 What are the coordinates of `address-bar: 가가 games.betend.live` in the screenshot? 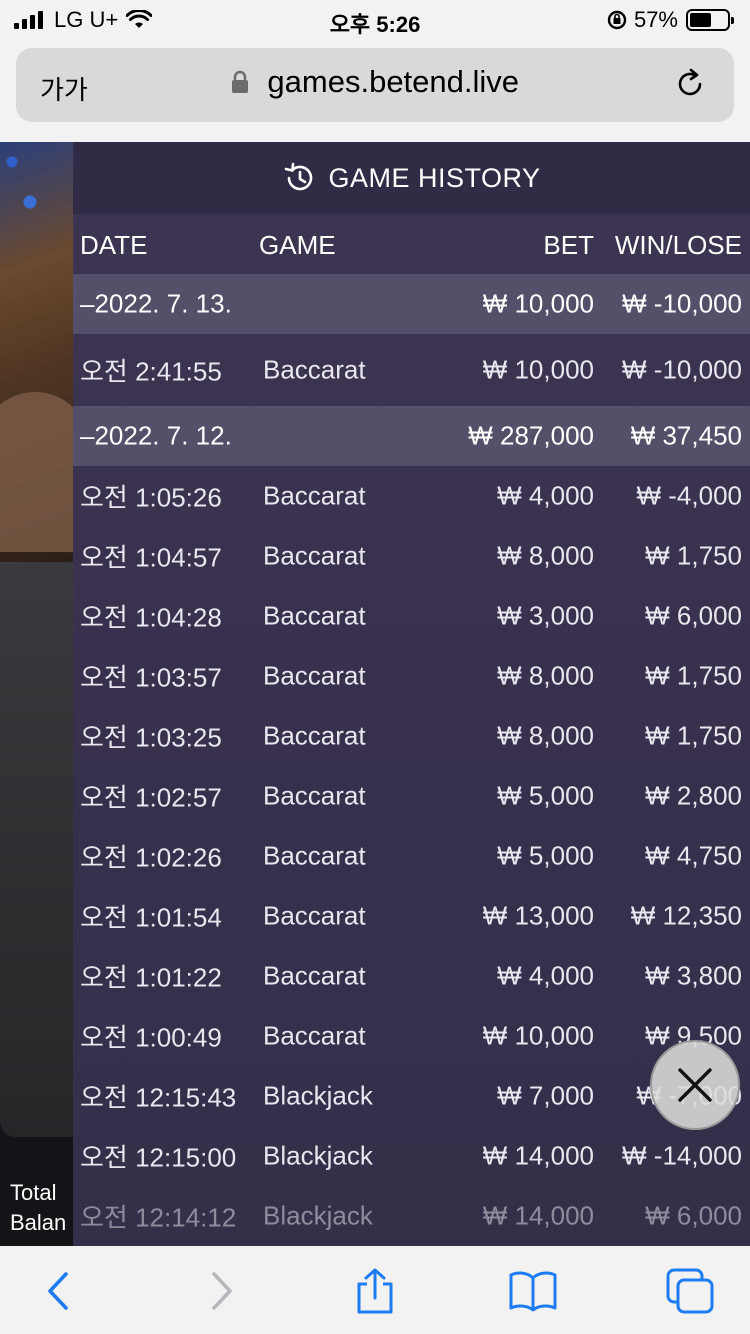 It's located at (375, 85).